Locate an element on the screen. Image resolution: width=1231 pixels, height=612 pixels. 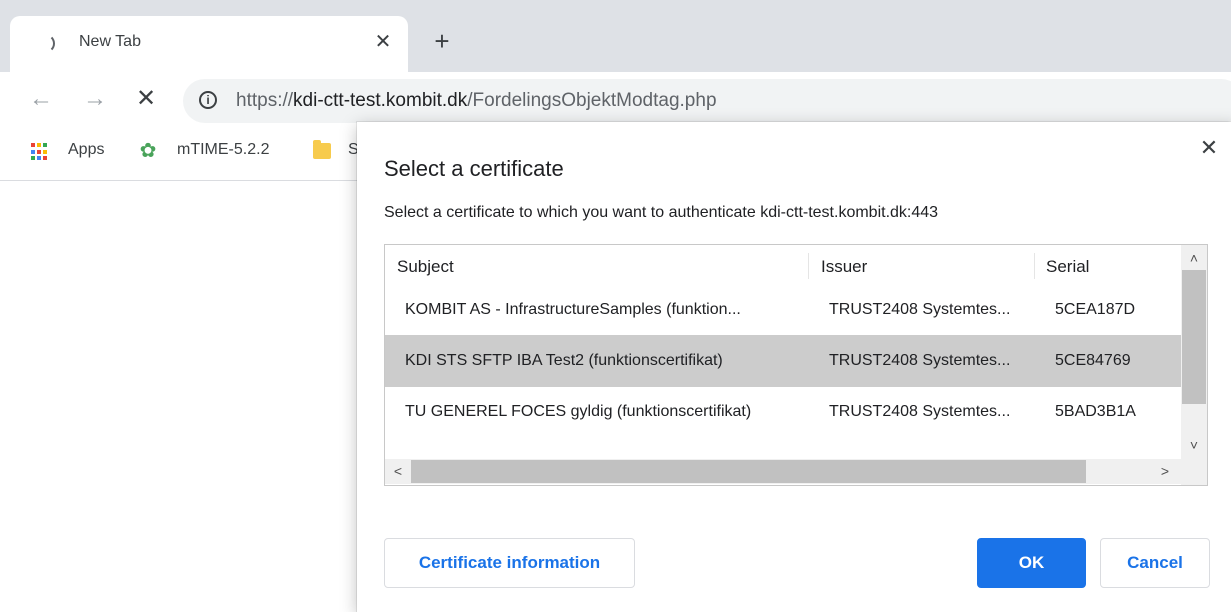
scroll-left-arrow-icon: < is located at coordinates (398, 471).